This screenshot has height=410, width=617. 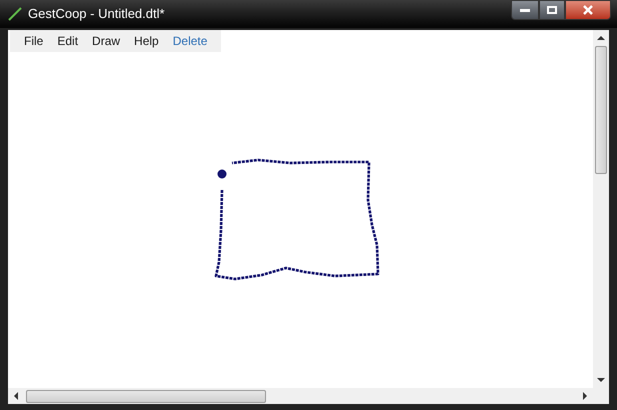 I want to click on window-title: GestCoop - Untitled.dtl*, so click(x=96, y=14).